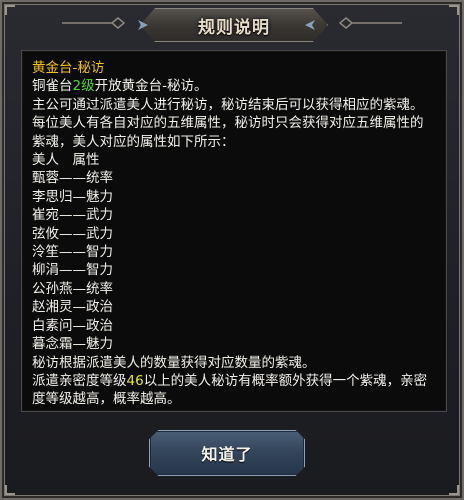 Image resolution: width=464 pixels, height=500 pixels. I want to click on acknowledge-button: 知道了, so click(227, 453).